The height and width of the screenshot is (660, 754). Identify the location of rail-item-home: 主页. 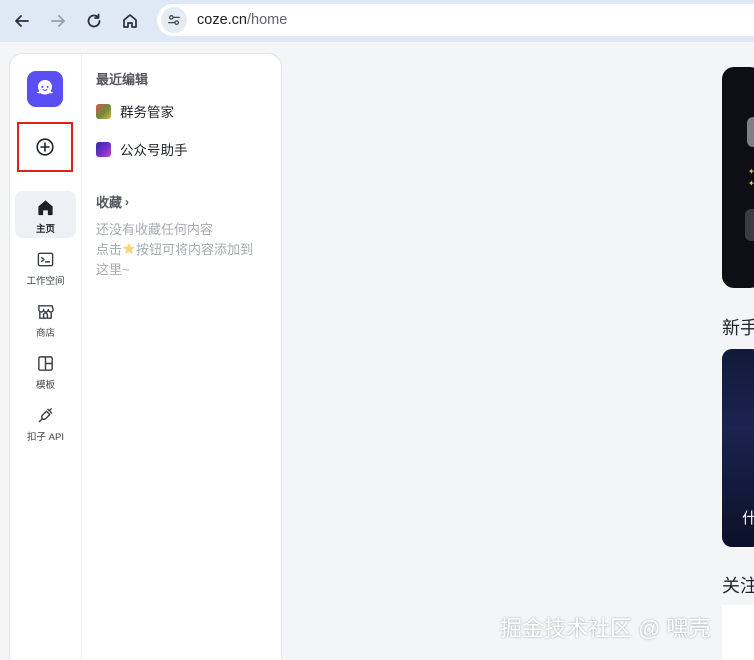
(45, 214).